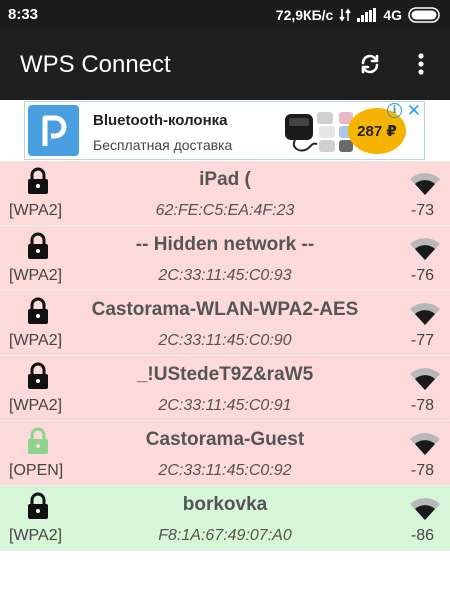  I want to click on status-time: 8:33, so click(23, 14).